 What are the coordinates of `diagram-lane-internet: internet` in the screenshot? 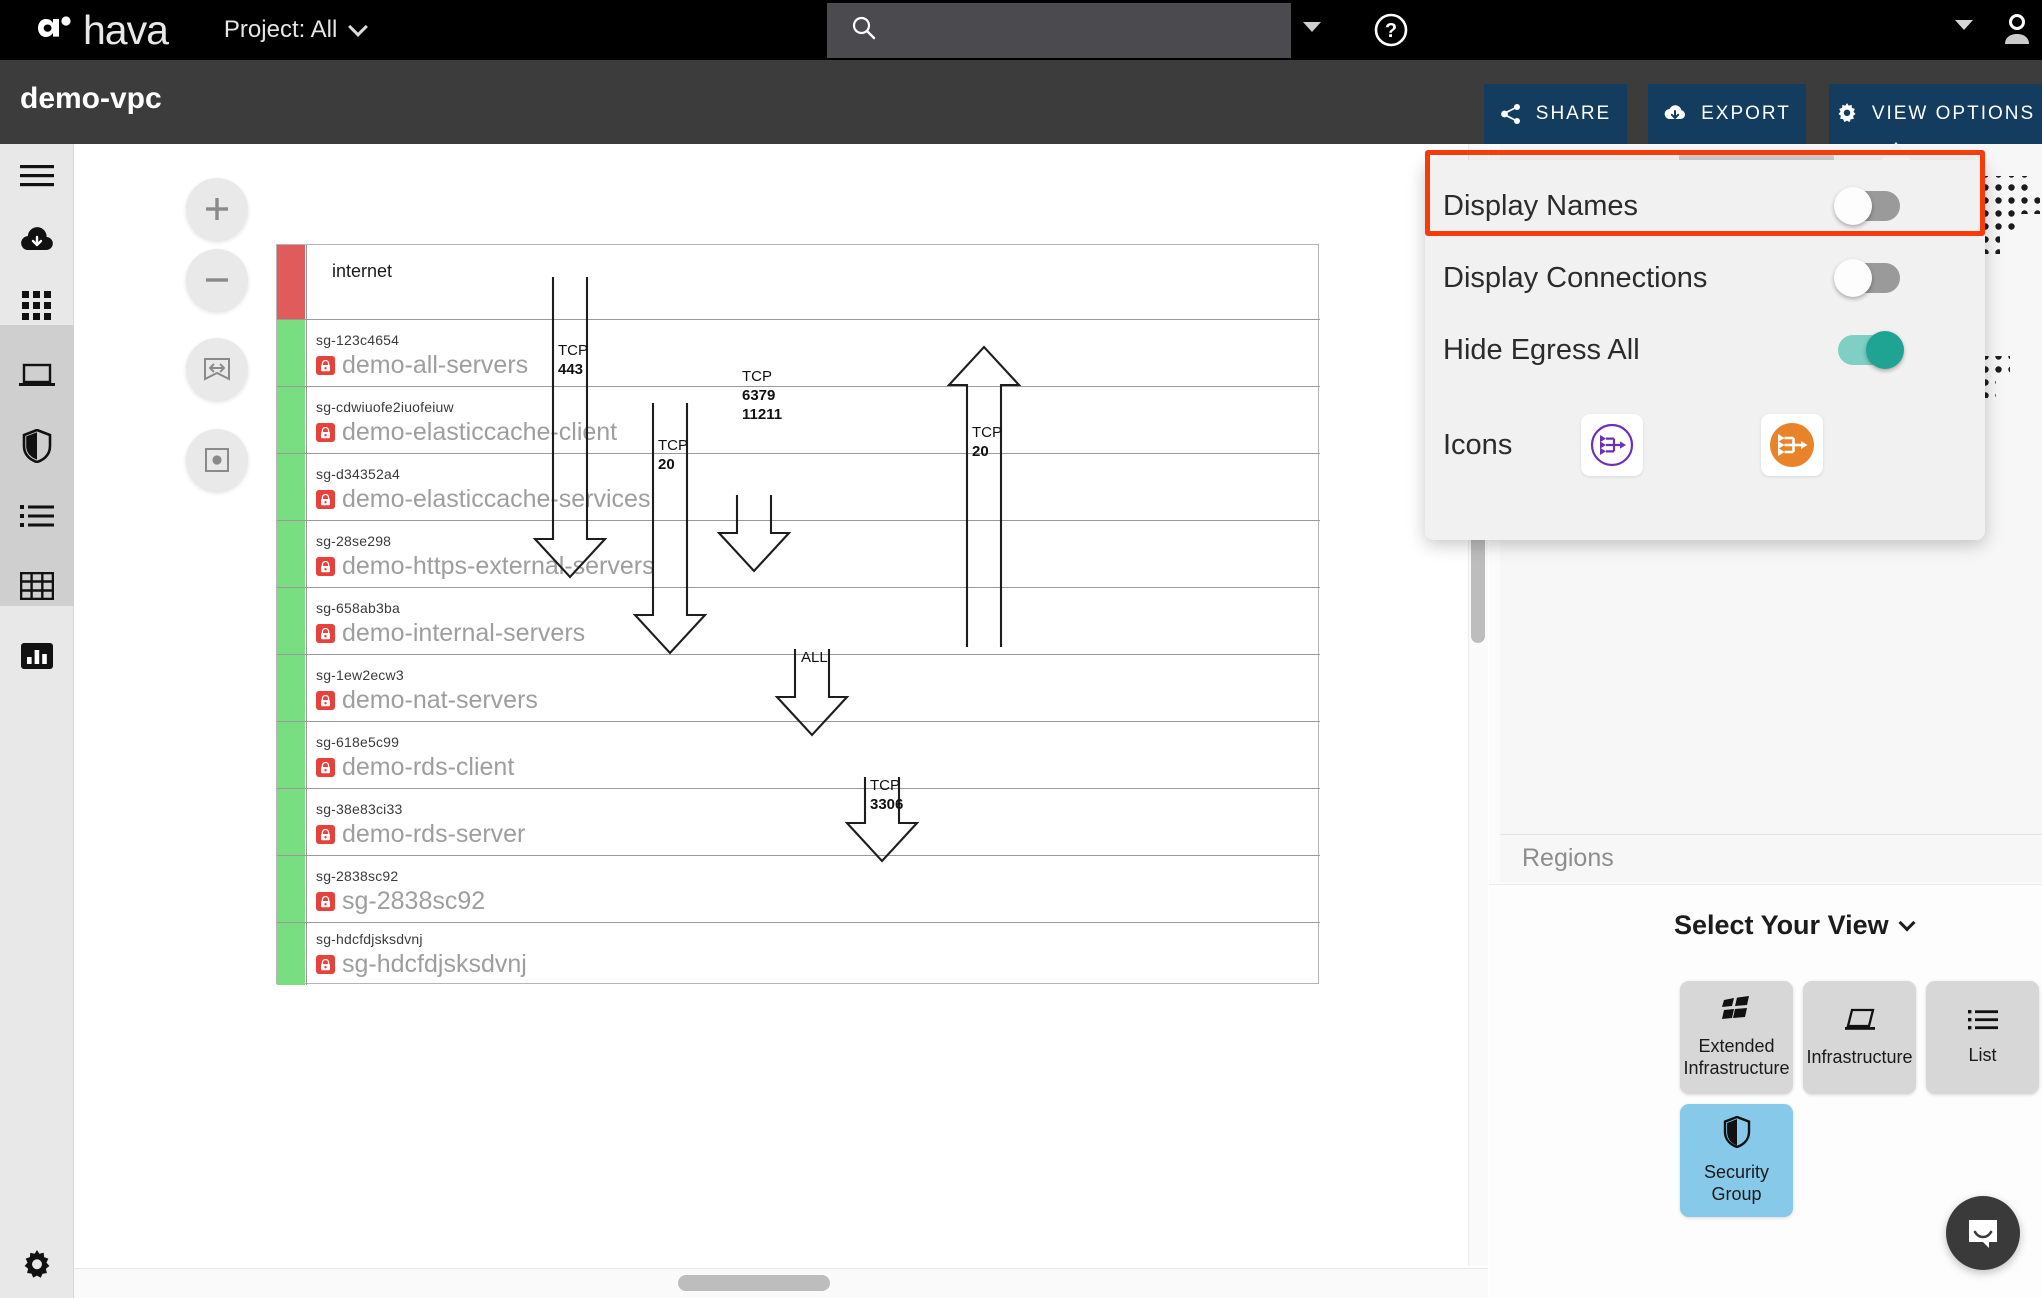 It's located at (798, 282).